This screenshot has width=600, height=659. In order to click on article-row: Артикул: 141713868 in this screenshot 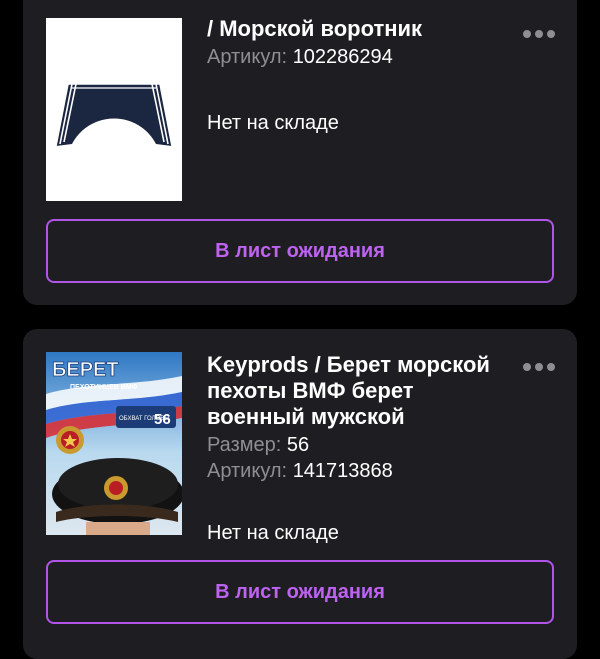, I will do `click(357, 471)`.